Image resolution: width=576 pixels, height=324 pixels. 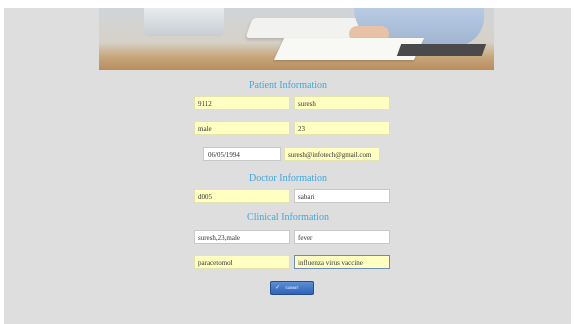 I want to click on medicine-field: paracetomol, so click(x=242, y=262).